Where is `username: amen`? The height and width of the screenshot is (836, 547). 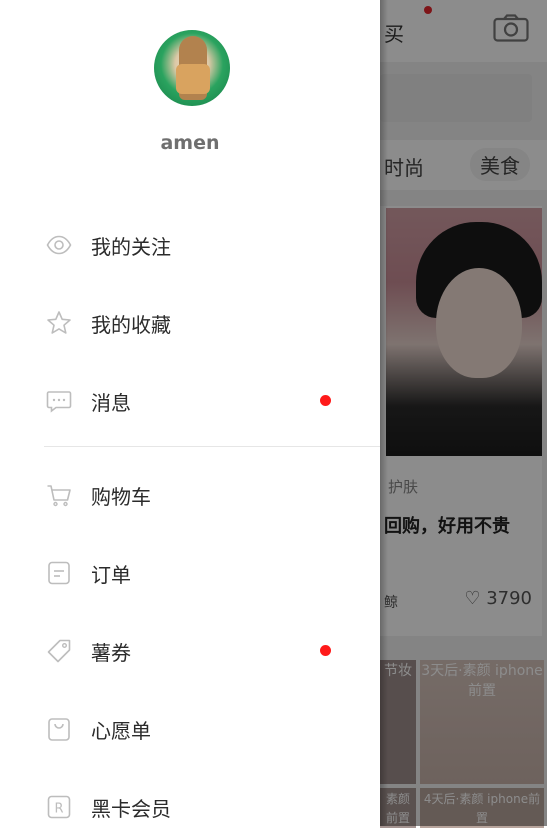
username: amen is located at coordinates (190, 143).